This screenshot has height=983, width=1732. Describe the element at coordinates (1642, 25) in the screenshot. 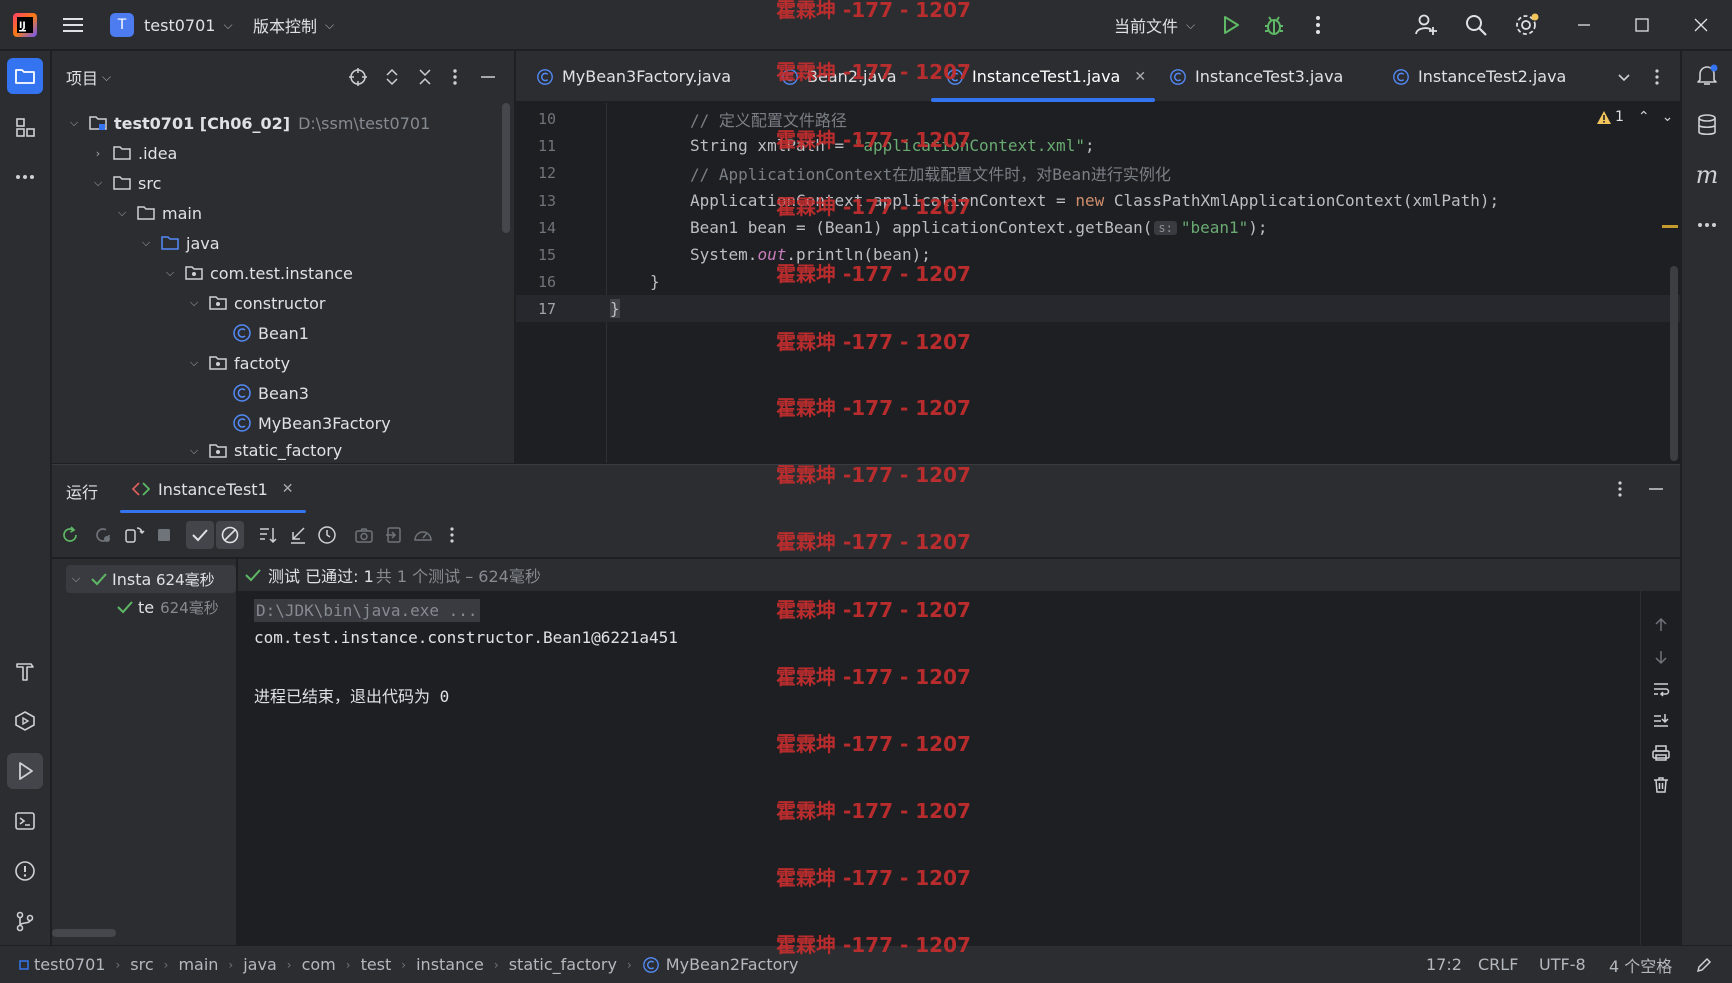

I see `maximize-window-icon` at that location.